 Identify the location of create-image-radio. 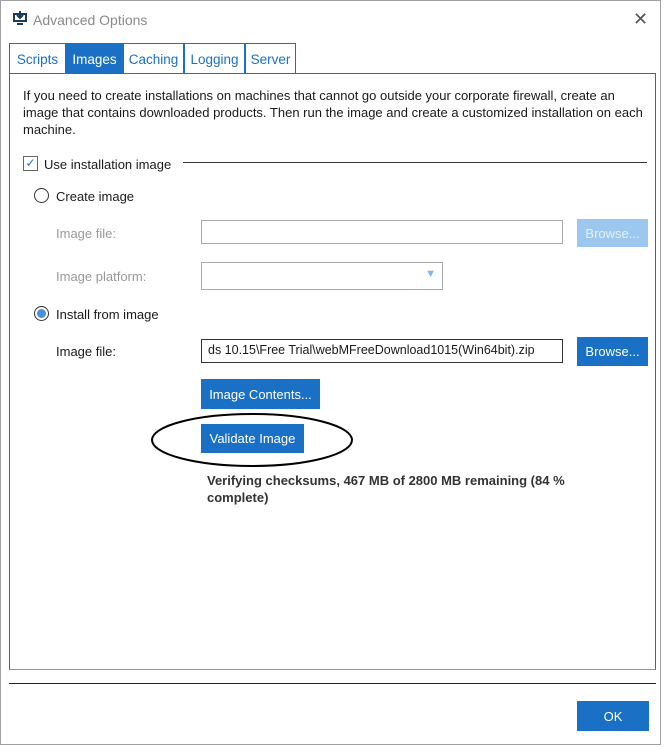
(41, 195).